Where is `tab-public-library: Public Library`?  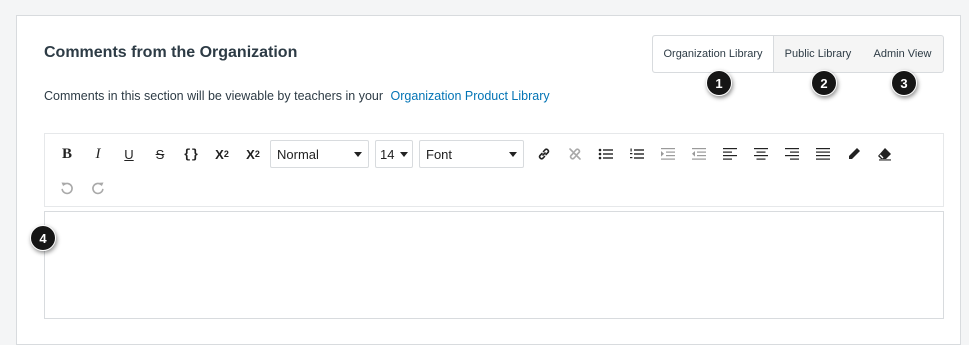
tab-public-library: Public Library is located at coordinates (818, 54).